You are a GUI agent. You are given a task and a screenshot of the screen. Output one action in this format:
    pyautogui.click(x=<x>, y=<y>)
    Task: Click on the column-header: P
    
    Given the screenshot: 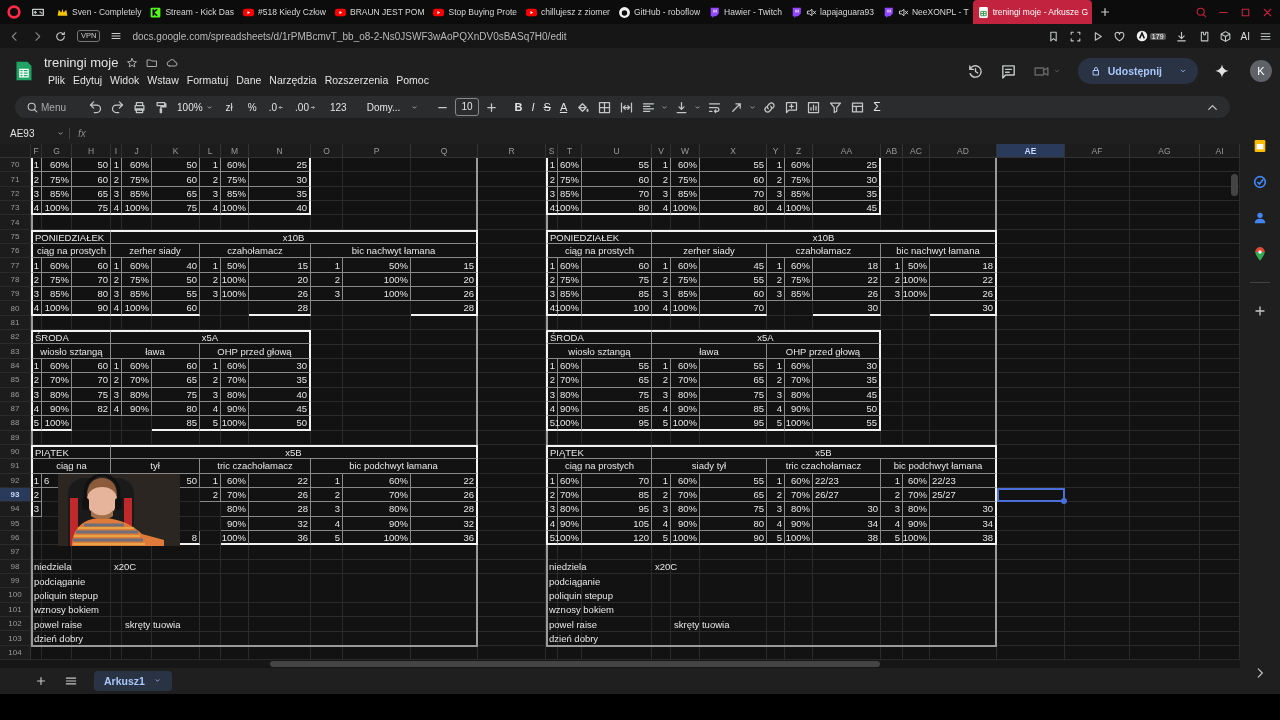 What is the action you would take?
    pyautogui.click(x=377, y=151)
    